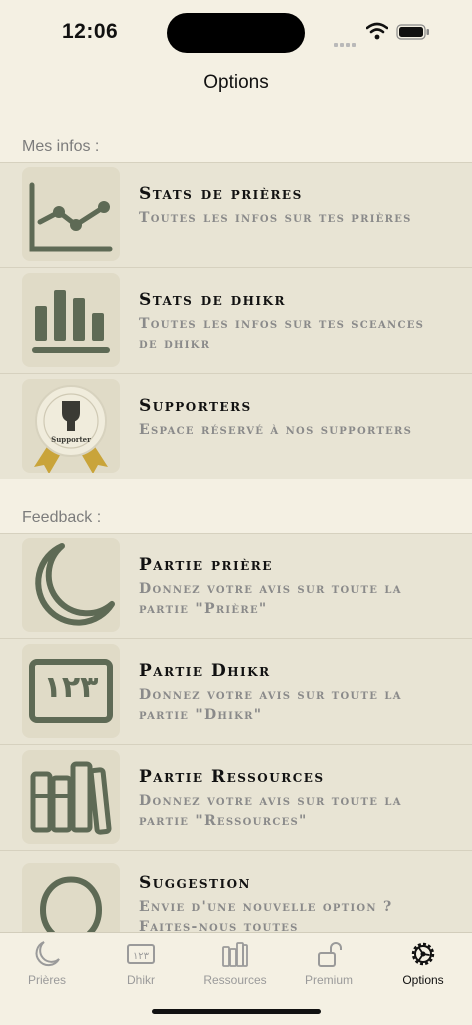 The width and height of the screenshot is (472, 1025). Describe the element at coordinates (71, 214) in the screenshot. I see `line-chart-icon` at that location.